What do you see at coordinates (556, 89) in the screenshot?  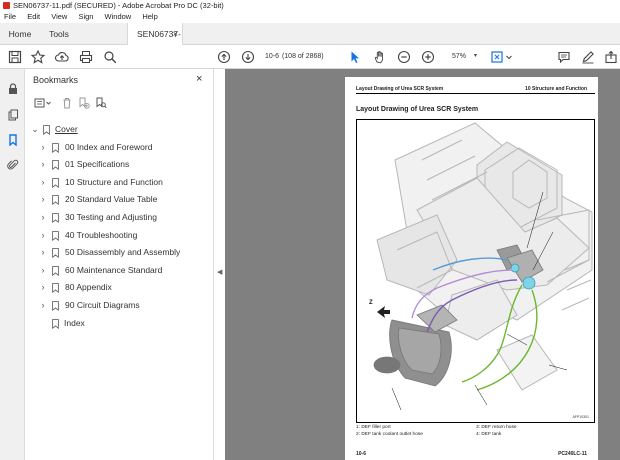 I see `page-header-right: 10 Structure and Function` at bounding box center [556, 89].